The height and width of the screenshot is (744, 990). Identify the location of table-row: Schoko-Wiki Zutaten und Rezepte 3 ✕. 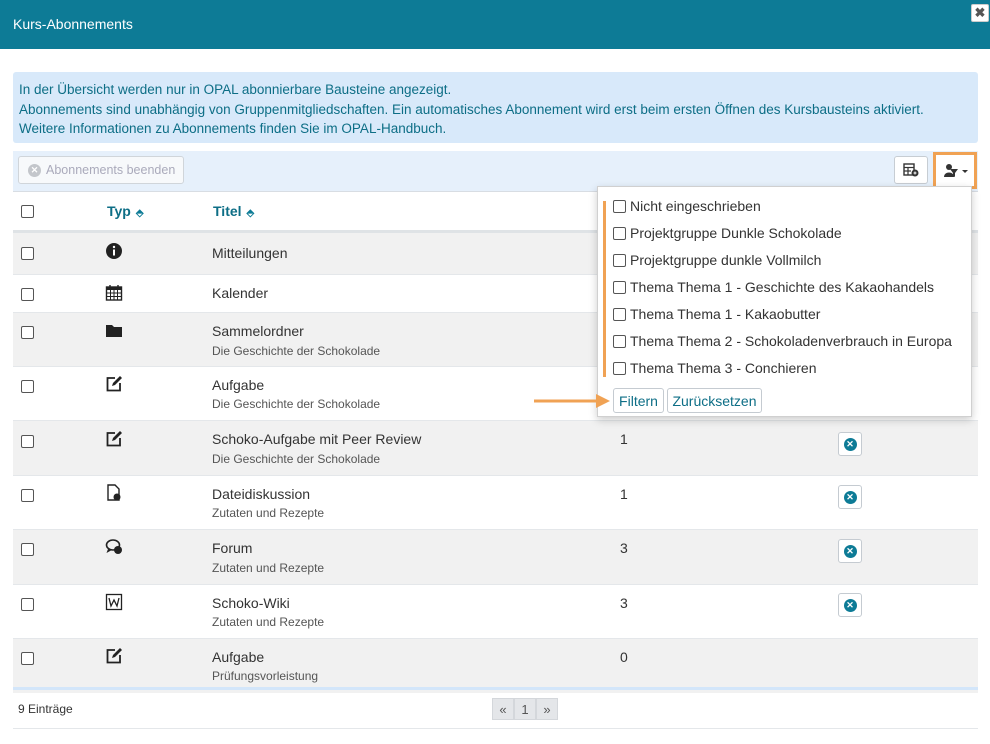
(495, 612).